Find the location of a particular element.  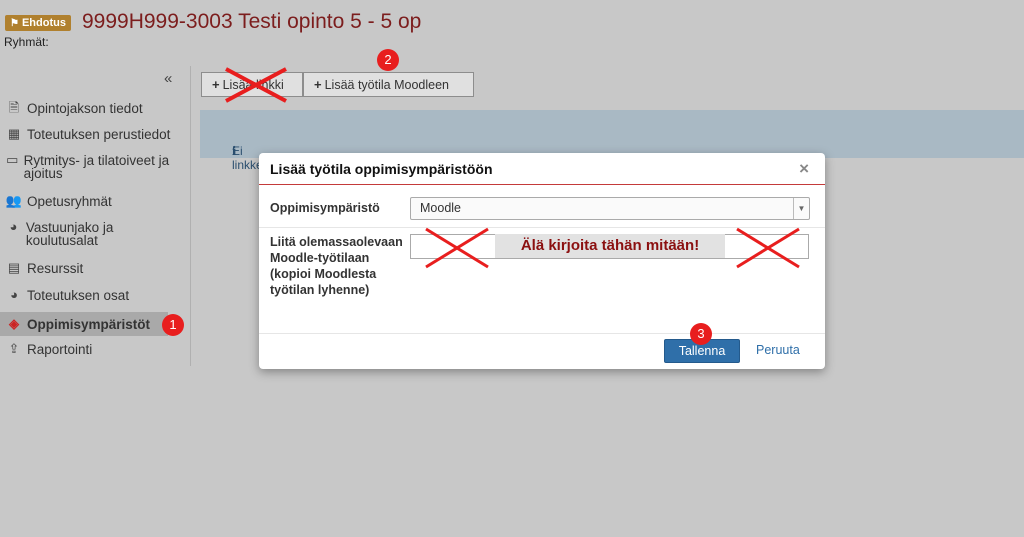

dialog-header: Lisää työtila oppimisympäristöön × is located at coordinates (542, 169).